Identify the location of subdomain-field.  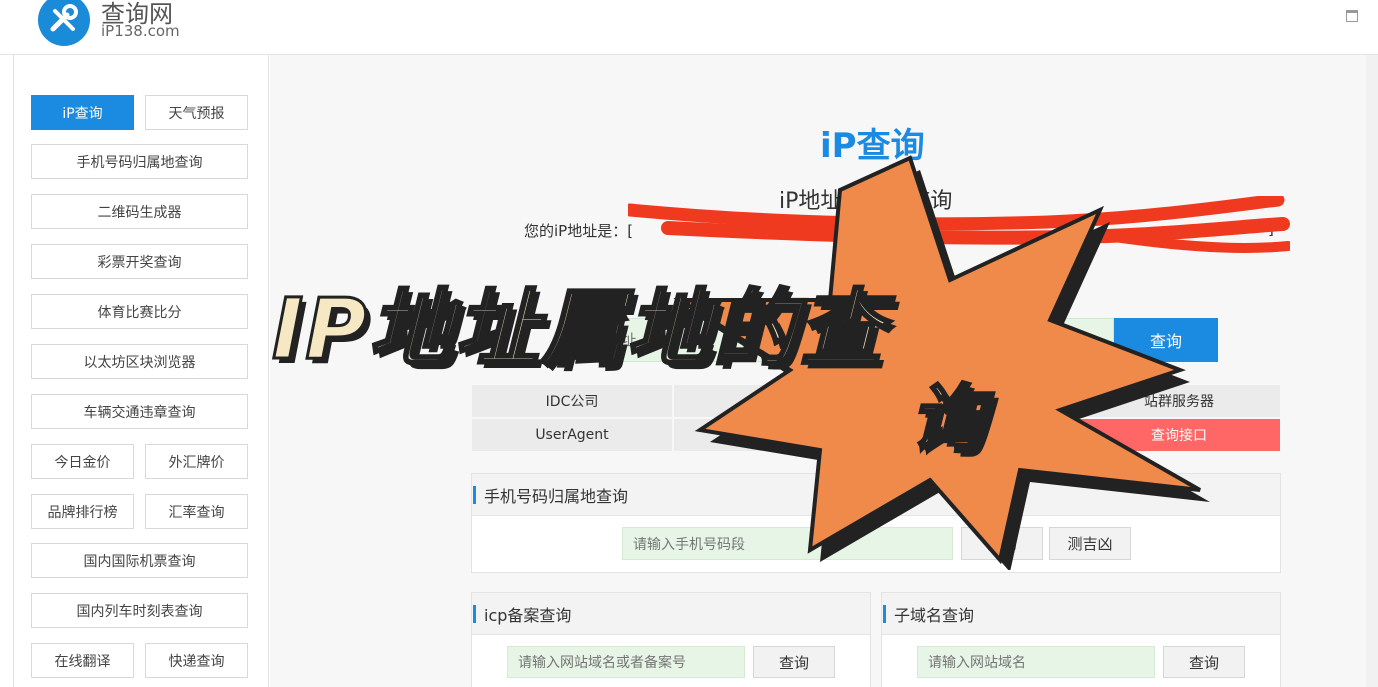
(1036, 662).